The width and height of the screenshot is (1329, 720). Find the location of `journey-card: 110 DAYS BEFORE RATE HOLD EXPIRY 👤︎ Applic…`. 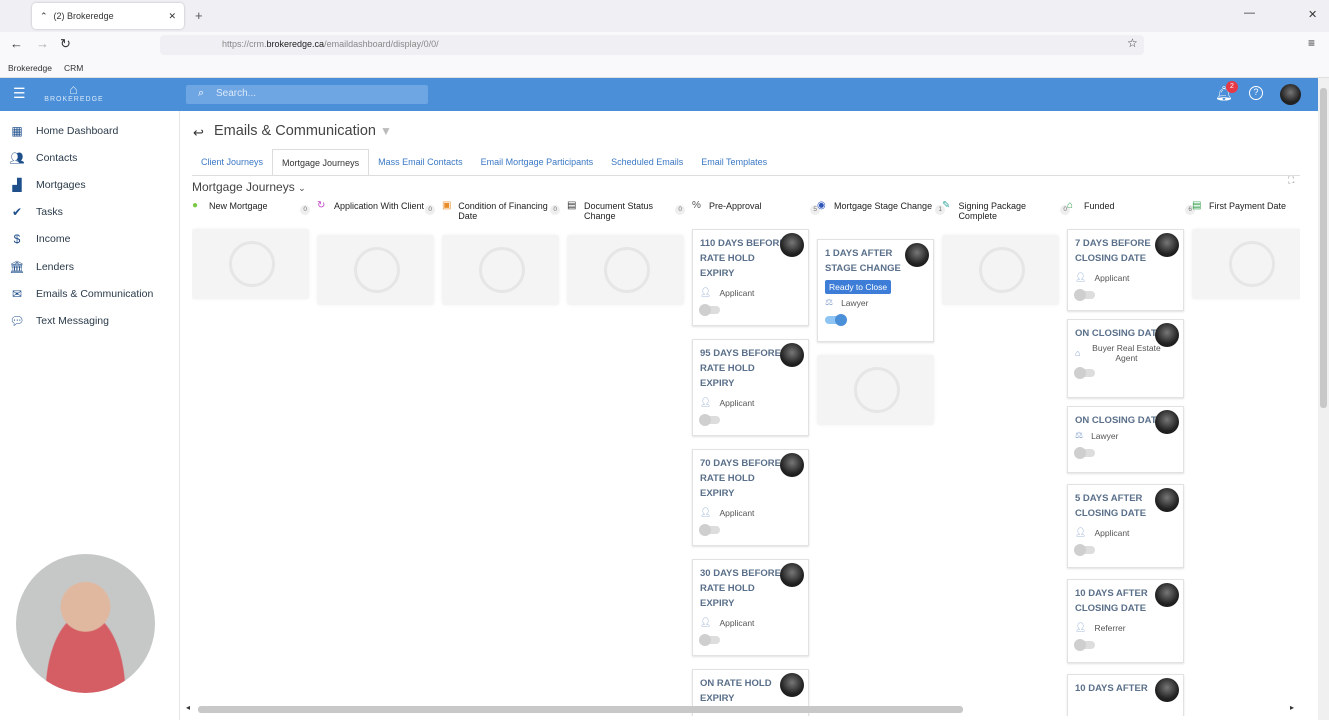

journey-card: 110 DAYS BEFORE RATE HOLD EXPIRY 👤︎ Applic… is located at coordinates (750, 277).